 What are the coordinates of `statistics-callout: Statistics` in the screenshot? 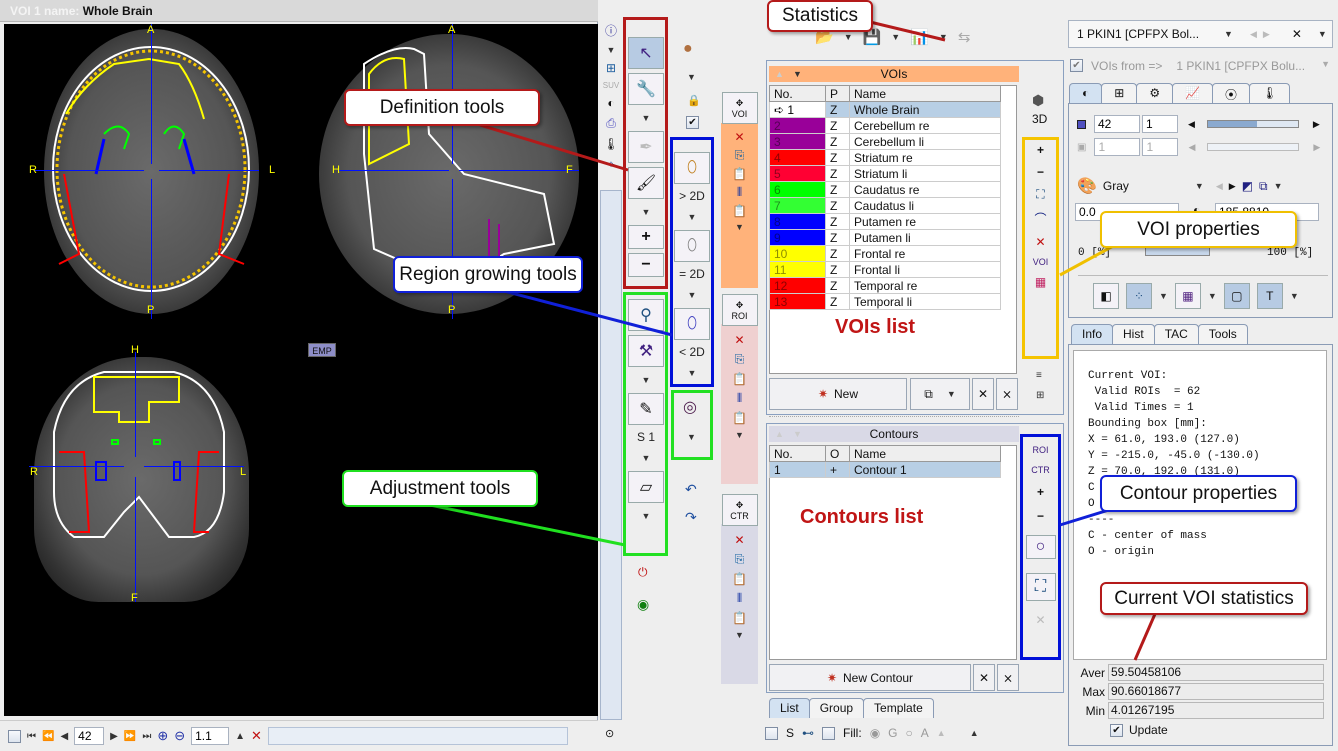 It's located at (820, 16).